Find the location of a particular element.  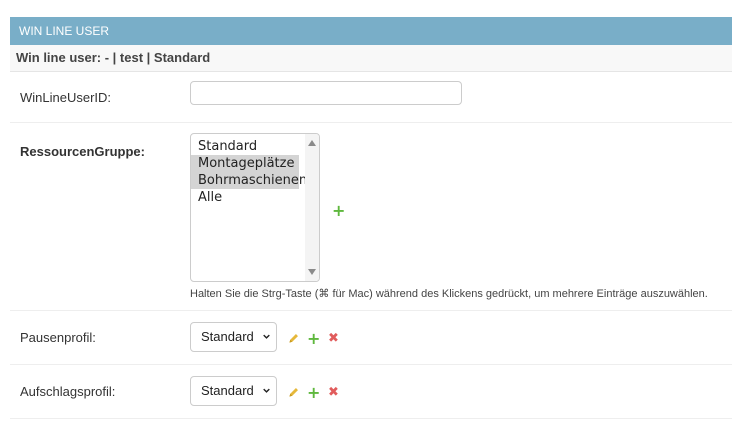

inline-object-label: Win line user: - | test | Standard is located at coordinates (371, 58).